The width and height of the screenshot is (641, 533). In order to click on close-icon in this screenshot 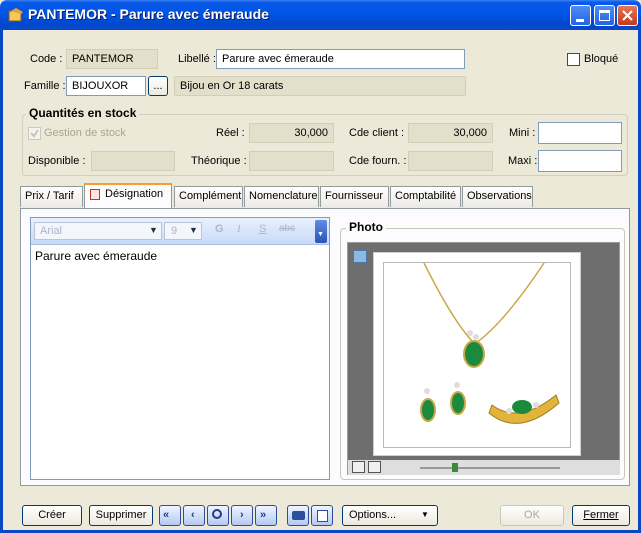, I will do `click(627, 15)`.